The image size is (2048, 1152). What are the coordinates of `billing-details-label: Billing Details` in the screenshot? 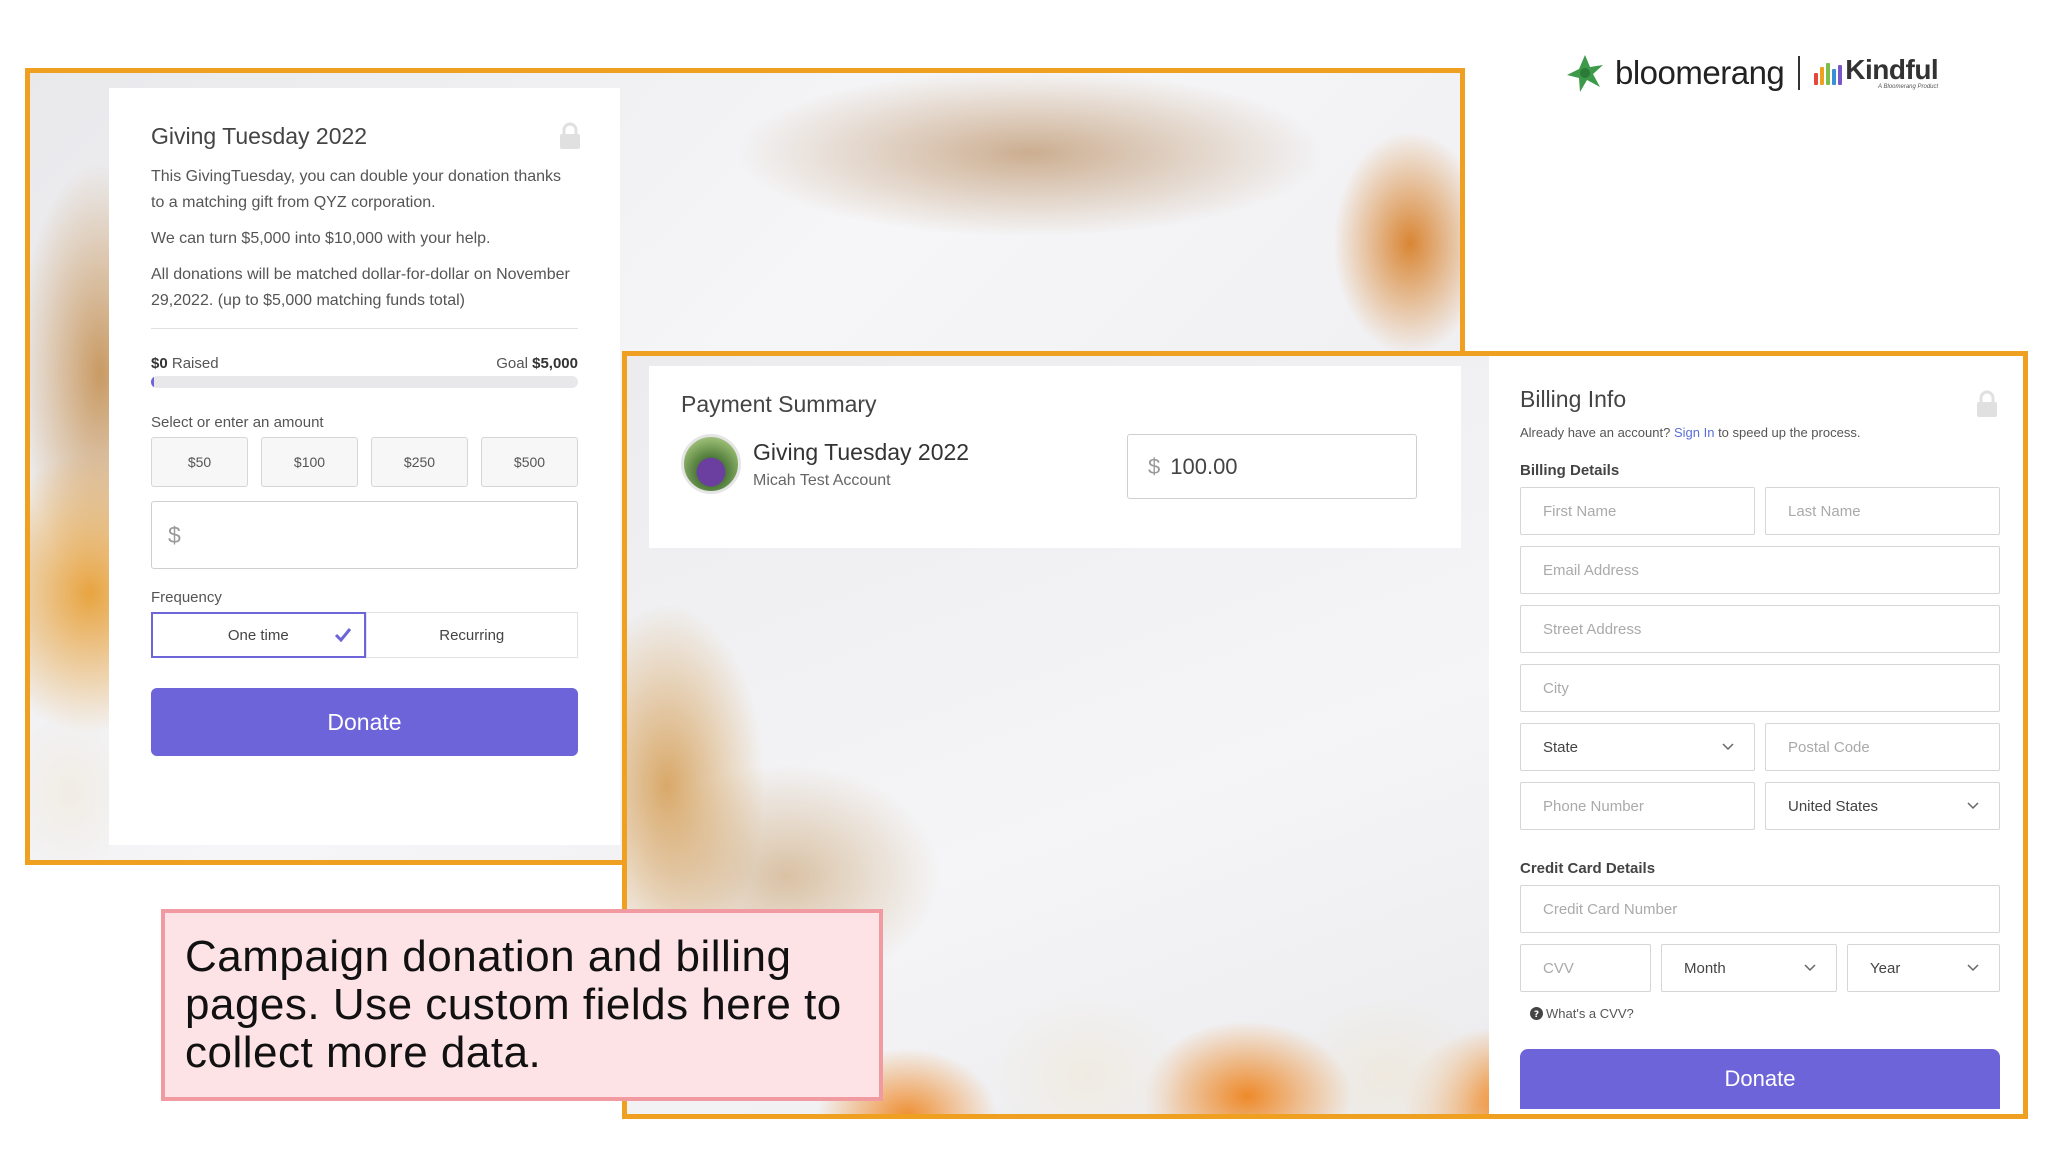 It's located at (1570, 470).